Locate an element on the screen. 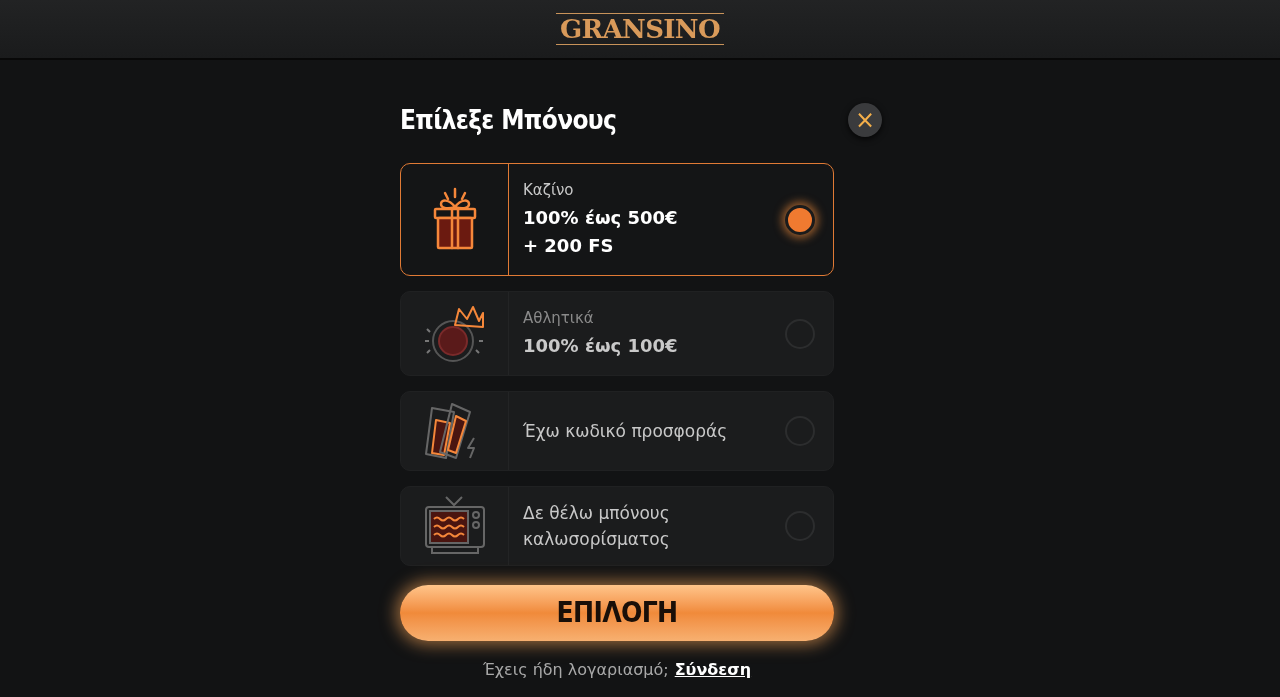 The image size is (1280, 697). login-link: Σύνδεση is located at coordinates (713, 670).